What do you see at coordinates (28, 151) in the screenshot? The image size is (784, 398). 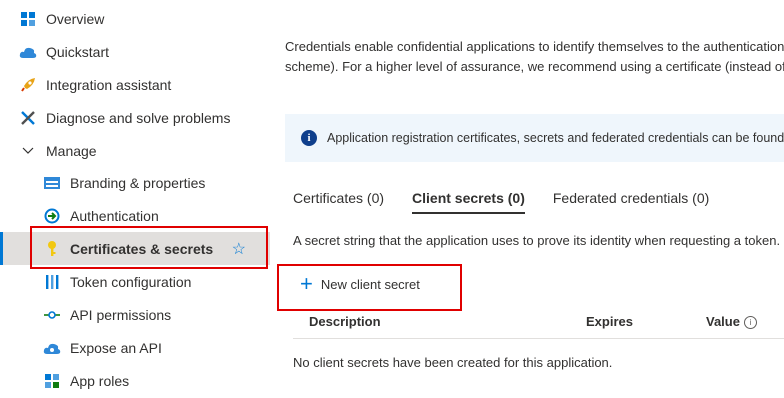 I see `chevron-down-icon` at bounding box center [28, 151].